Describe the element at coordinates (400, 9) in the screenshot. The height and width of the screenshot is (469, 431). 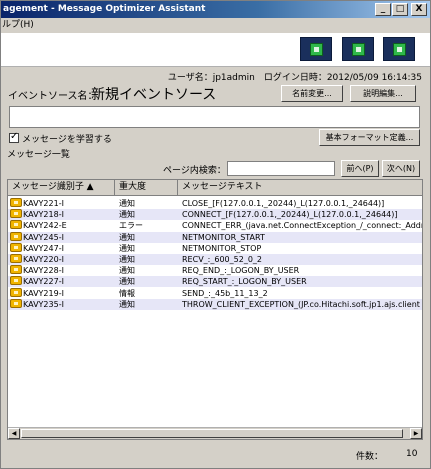
I see `maximize-button: □` at that location.